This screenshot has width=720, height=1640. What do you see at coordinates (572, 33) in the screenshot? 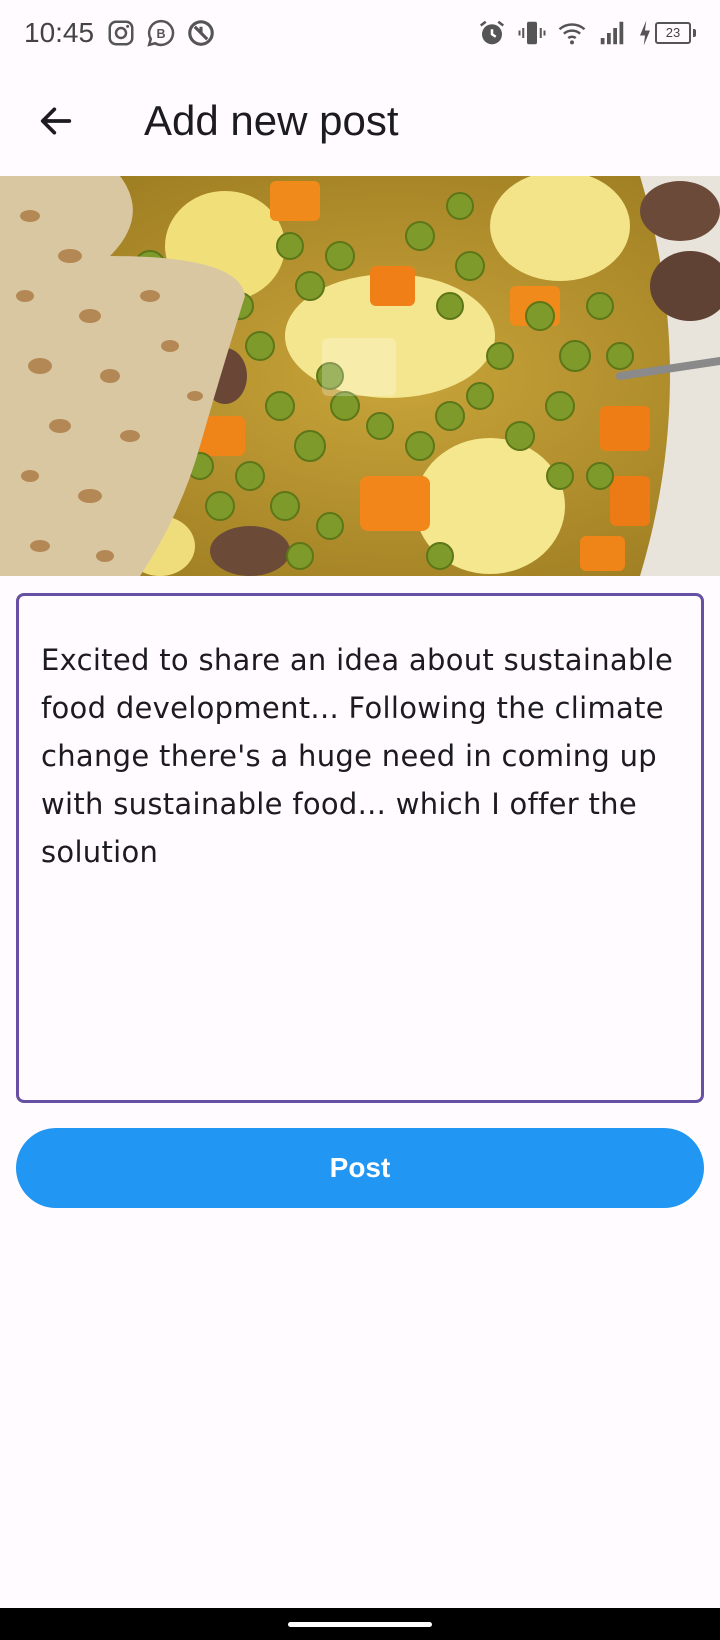
I see `wifi-icon` at bounding box center [572, 33].